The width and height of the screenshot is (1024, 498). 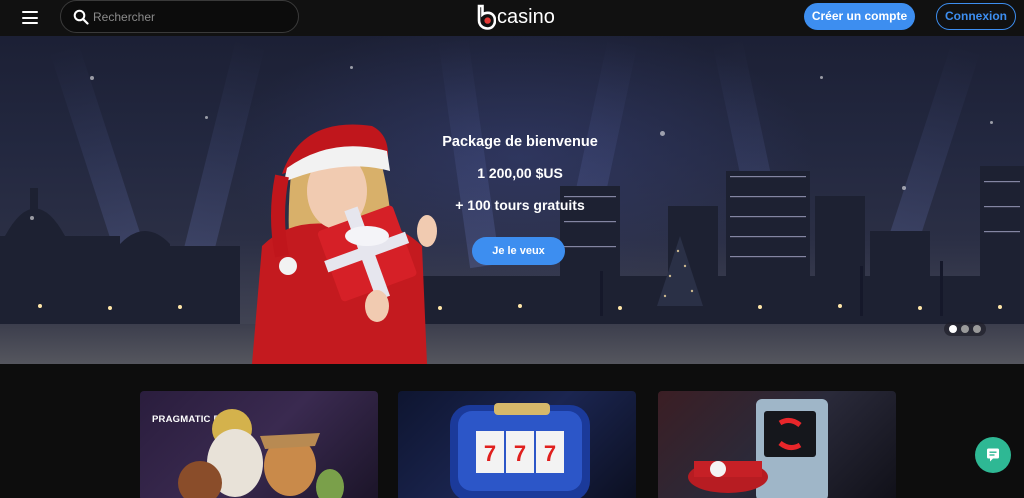 I want to click on game-tile-phone-device, so click(x=777, y=444).